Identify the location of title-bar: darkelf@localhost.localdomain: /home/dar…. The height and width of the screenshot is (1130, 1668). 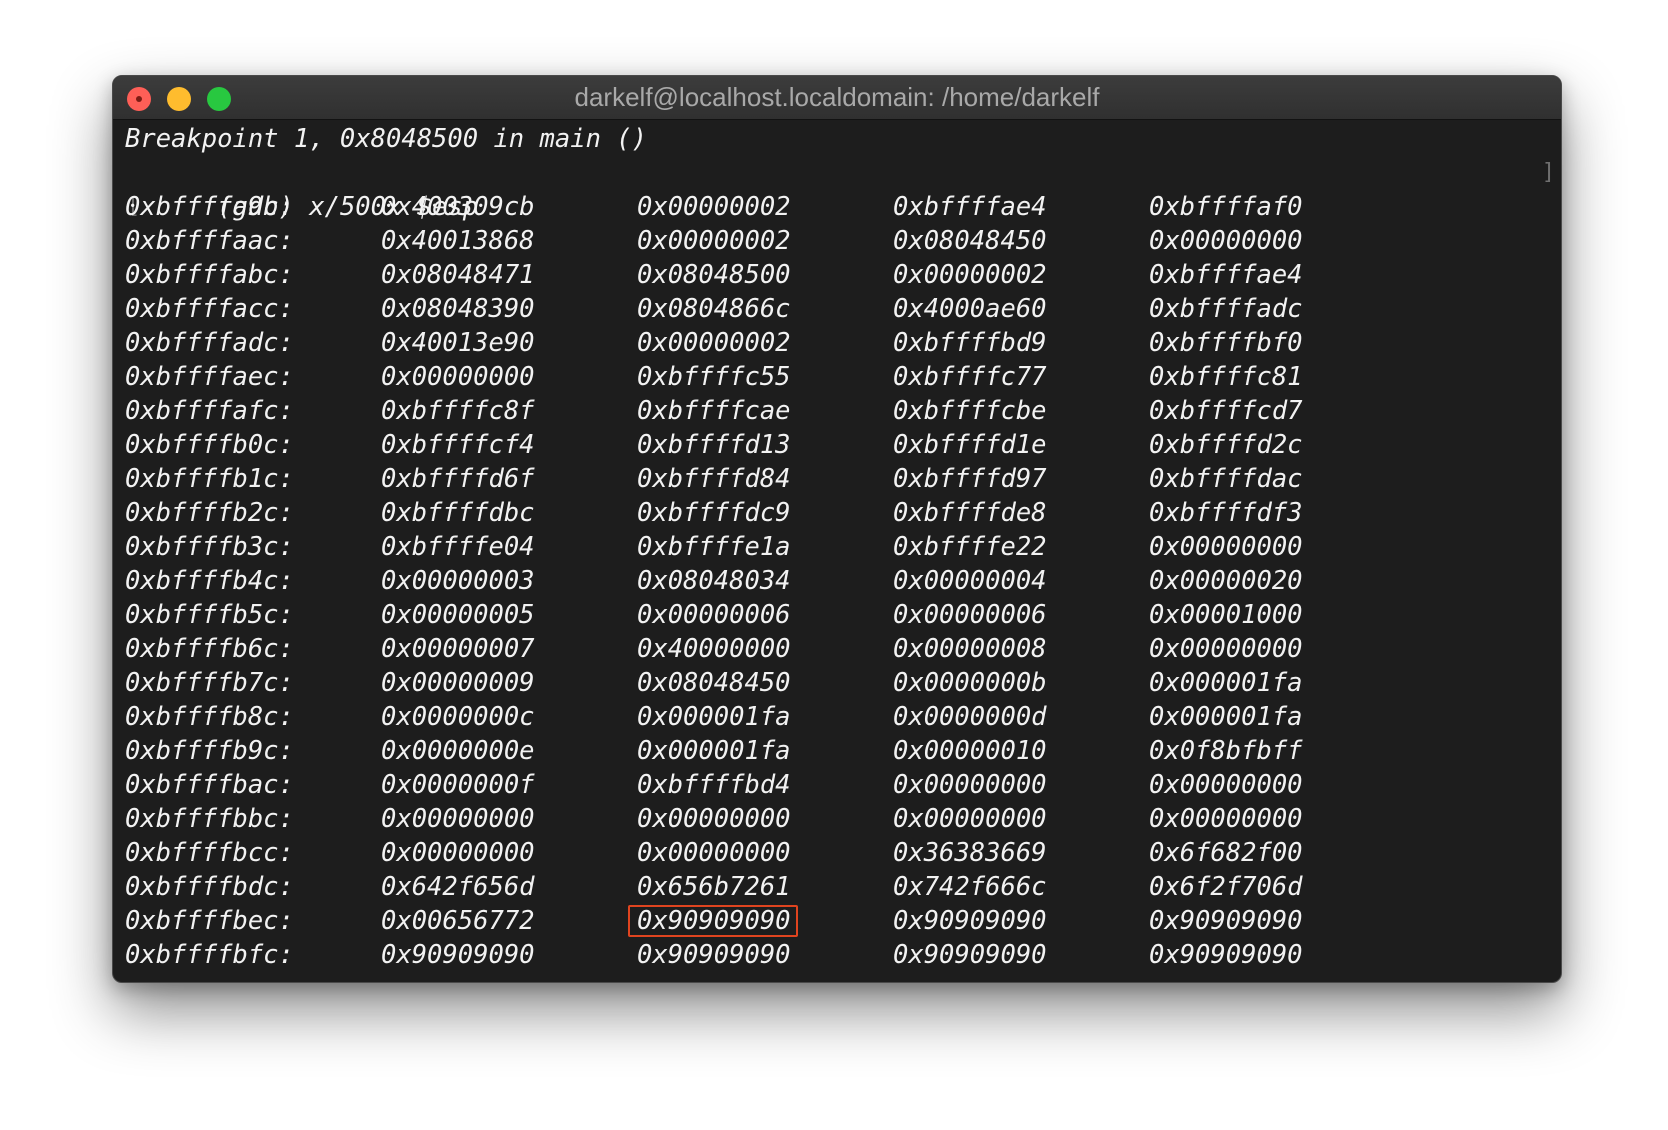
(837, 98).